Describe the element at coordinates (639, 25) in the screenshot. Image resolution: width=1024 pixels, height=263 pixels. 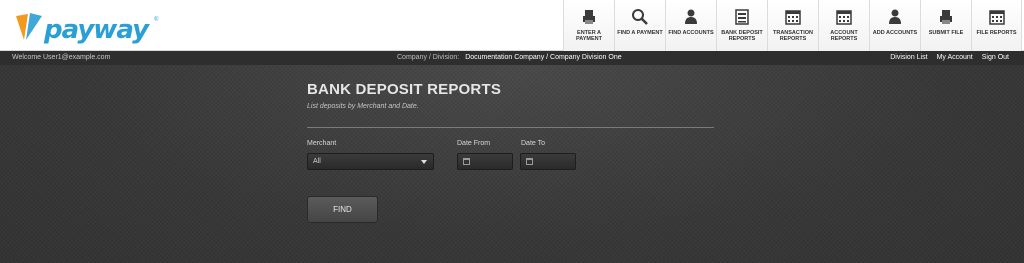
I see `nav-find-a-payment-button: FIND A PAYMENT` at that location.